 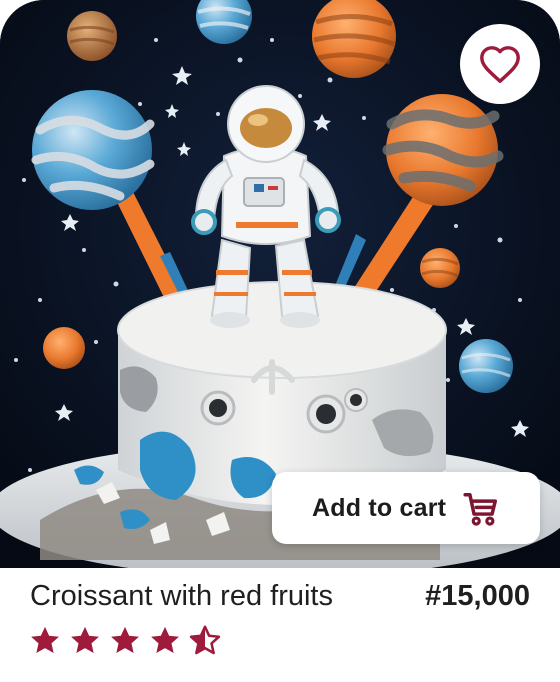 I want to click on heart-outline-icon, so click(x=500, y=65).